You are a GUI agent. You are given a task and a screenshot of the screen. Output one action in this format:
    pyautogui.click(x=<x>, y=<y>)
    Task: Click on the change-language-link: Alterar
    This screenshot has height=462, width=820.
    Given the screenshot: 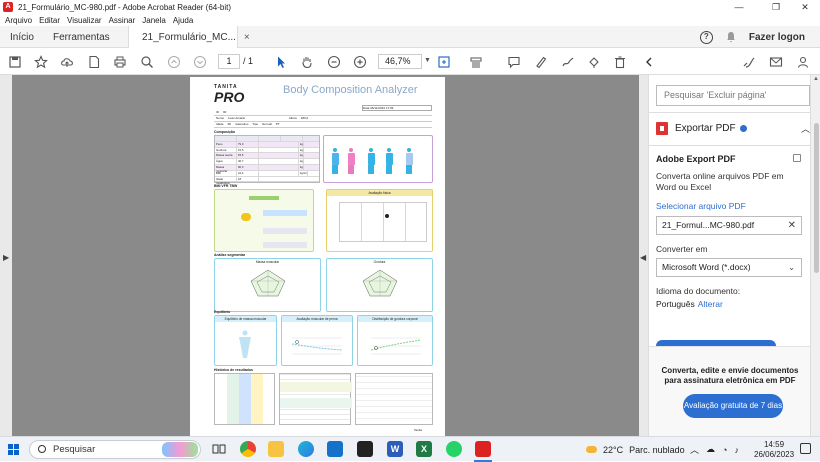 What is the action you would take?
    pyautogui.click(x=710, y=304)
    